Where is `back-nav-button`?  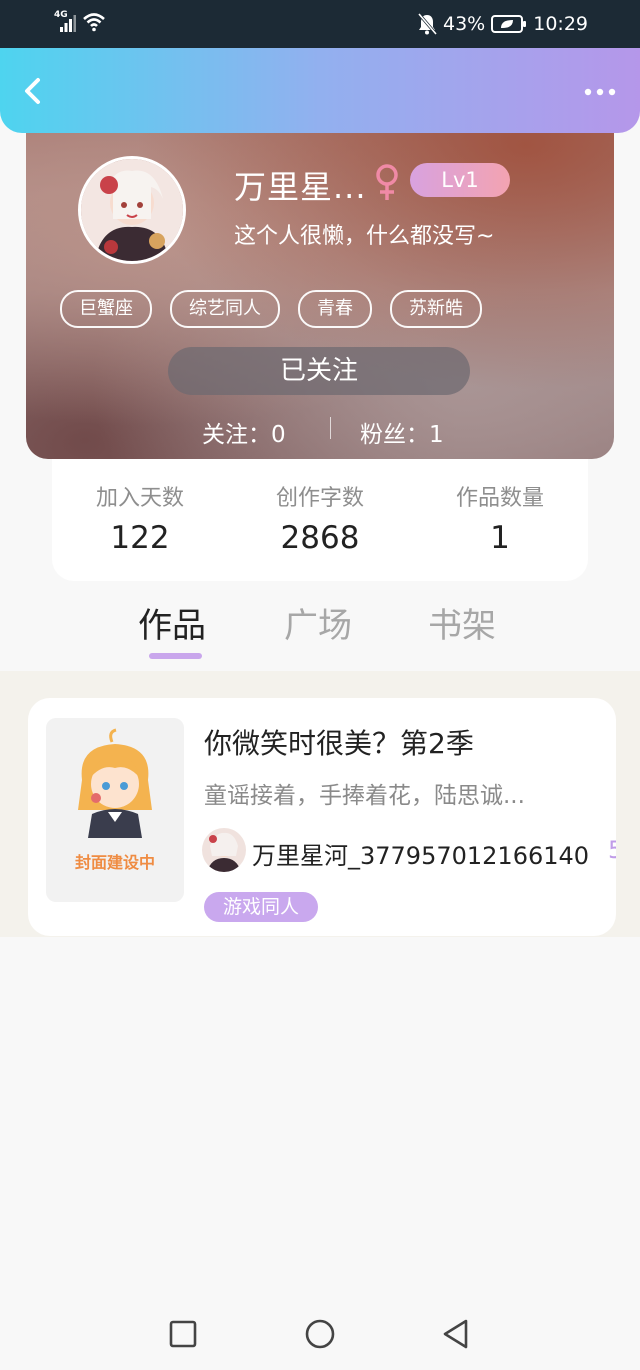
back-nav-button is located at coordinates (456, 1334).